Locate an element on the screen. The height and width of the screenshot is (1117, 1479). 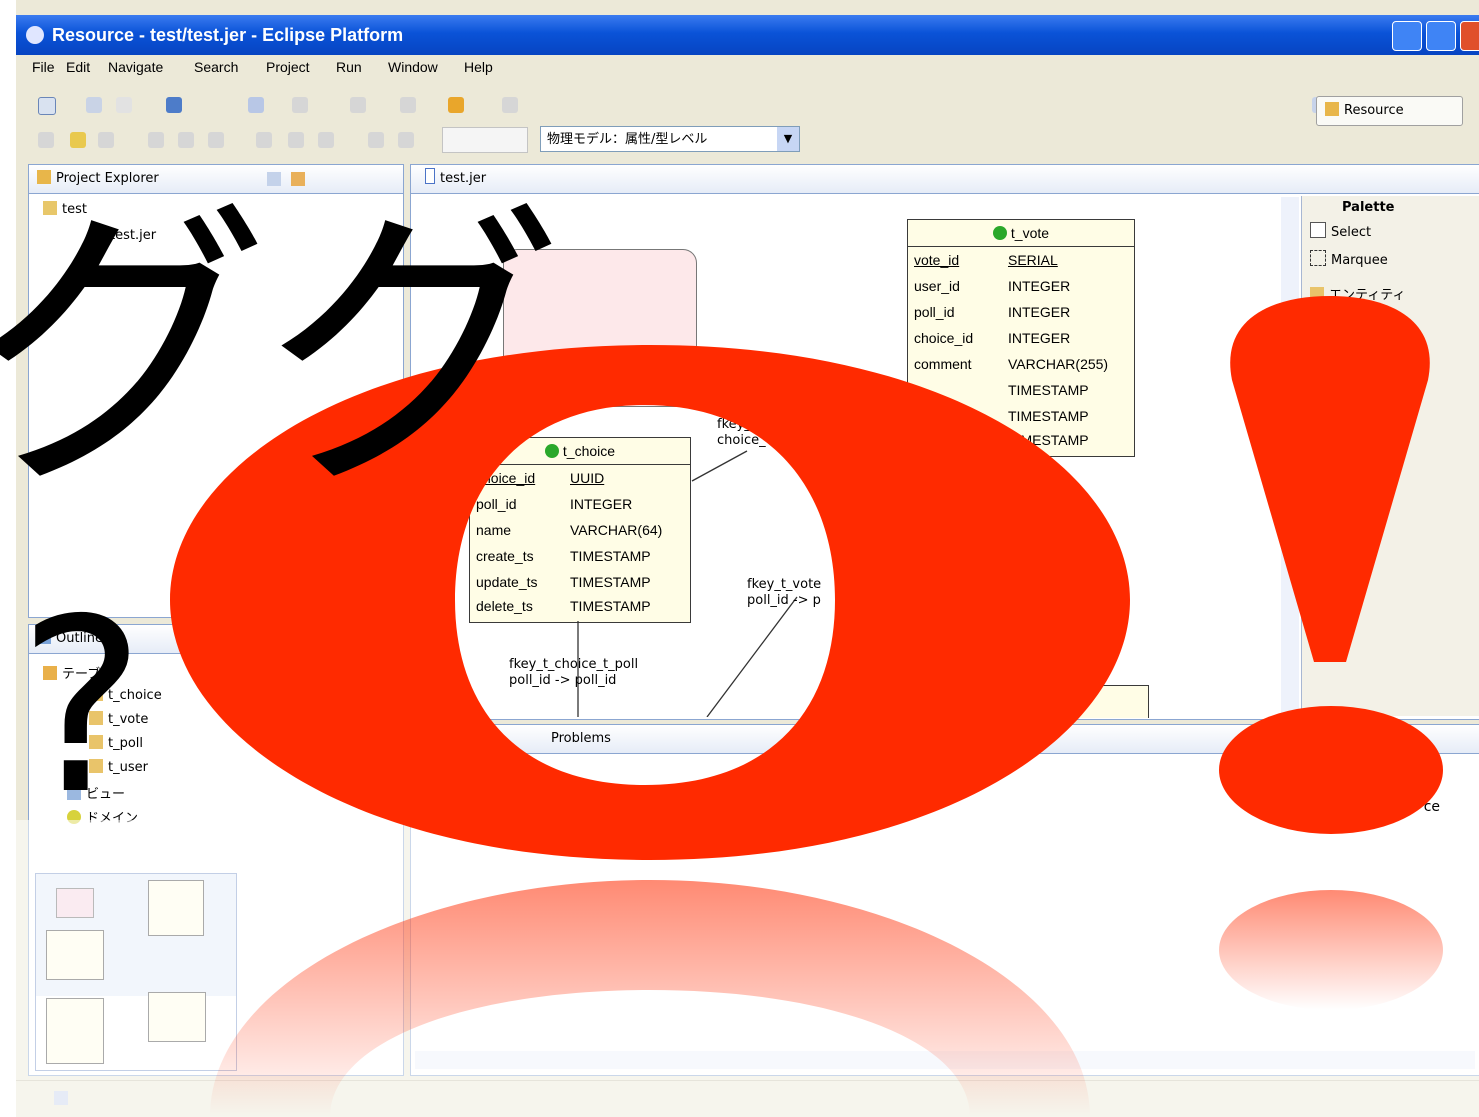
undo-icon is located at coordinates (106, 140).